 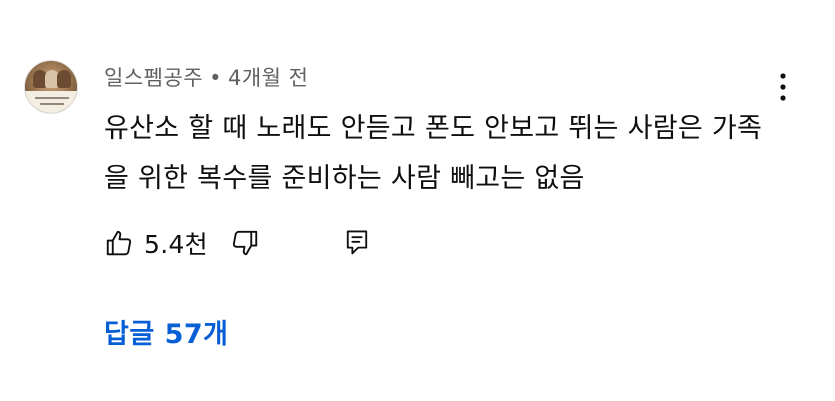 I want to click on comment-header: 일스펨공주 • 4개월 전, so click(x=206, y=77).